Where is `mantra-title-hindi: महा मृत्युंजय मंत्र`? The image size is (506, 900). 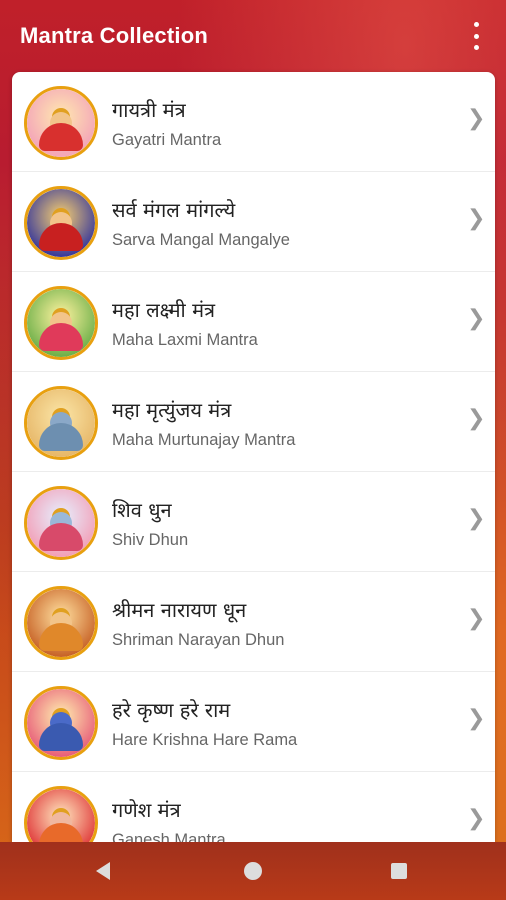
mantra-title-hindi: महा मृत्युंजय मंत्र is located at coordinates (172, 410).